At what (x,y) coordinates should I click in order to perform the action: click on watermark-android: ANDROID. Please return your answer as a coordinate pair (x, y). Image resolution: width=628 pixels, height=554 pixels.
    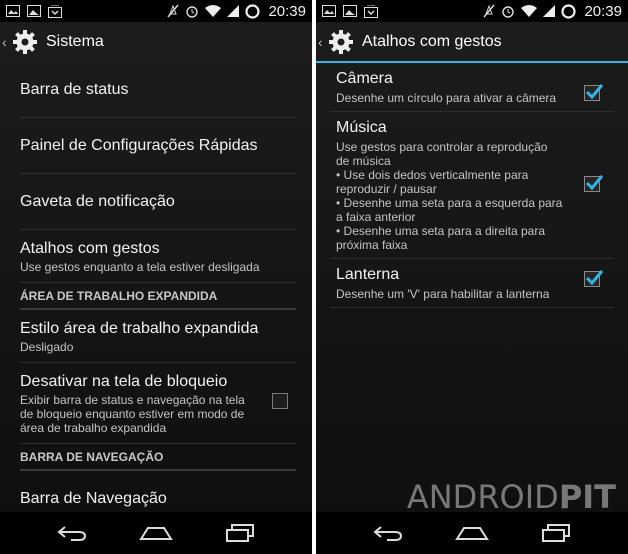
    Looking at the image, I should click on (482, 497).